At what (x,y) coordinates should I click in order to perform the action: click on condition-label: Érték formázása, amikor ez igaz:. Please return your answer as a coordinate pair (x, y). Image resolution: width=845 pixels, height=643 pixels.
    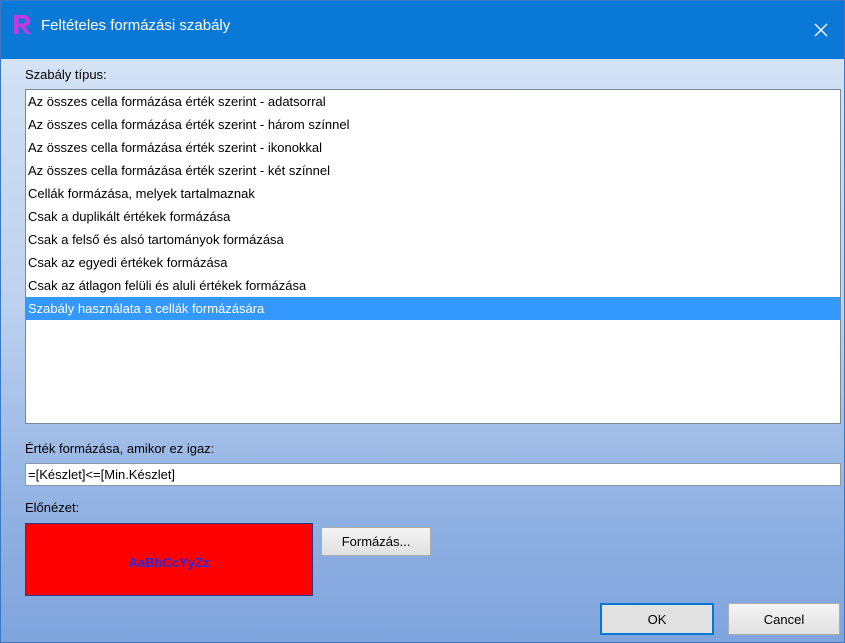
    Looking at the image, I should click on (120, 448).